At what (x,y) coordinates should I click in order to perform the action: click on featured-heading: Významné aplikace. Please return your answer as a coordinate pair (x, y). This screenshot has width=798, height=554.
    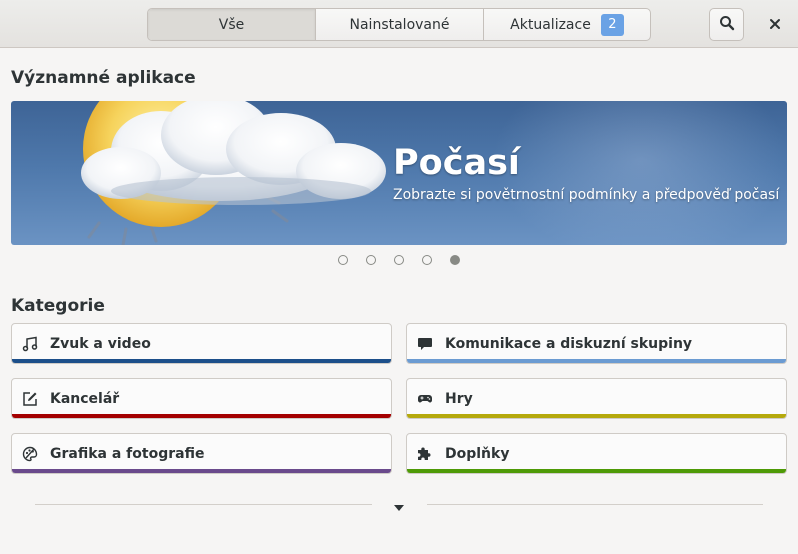
    Looking at the image, I should click on (103, 78).